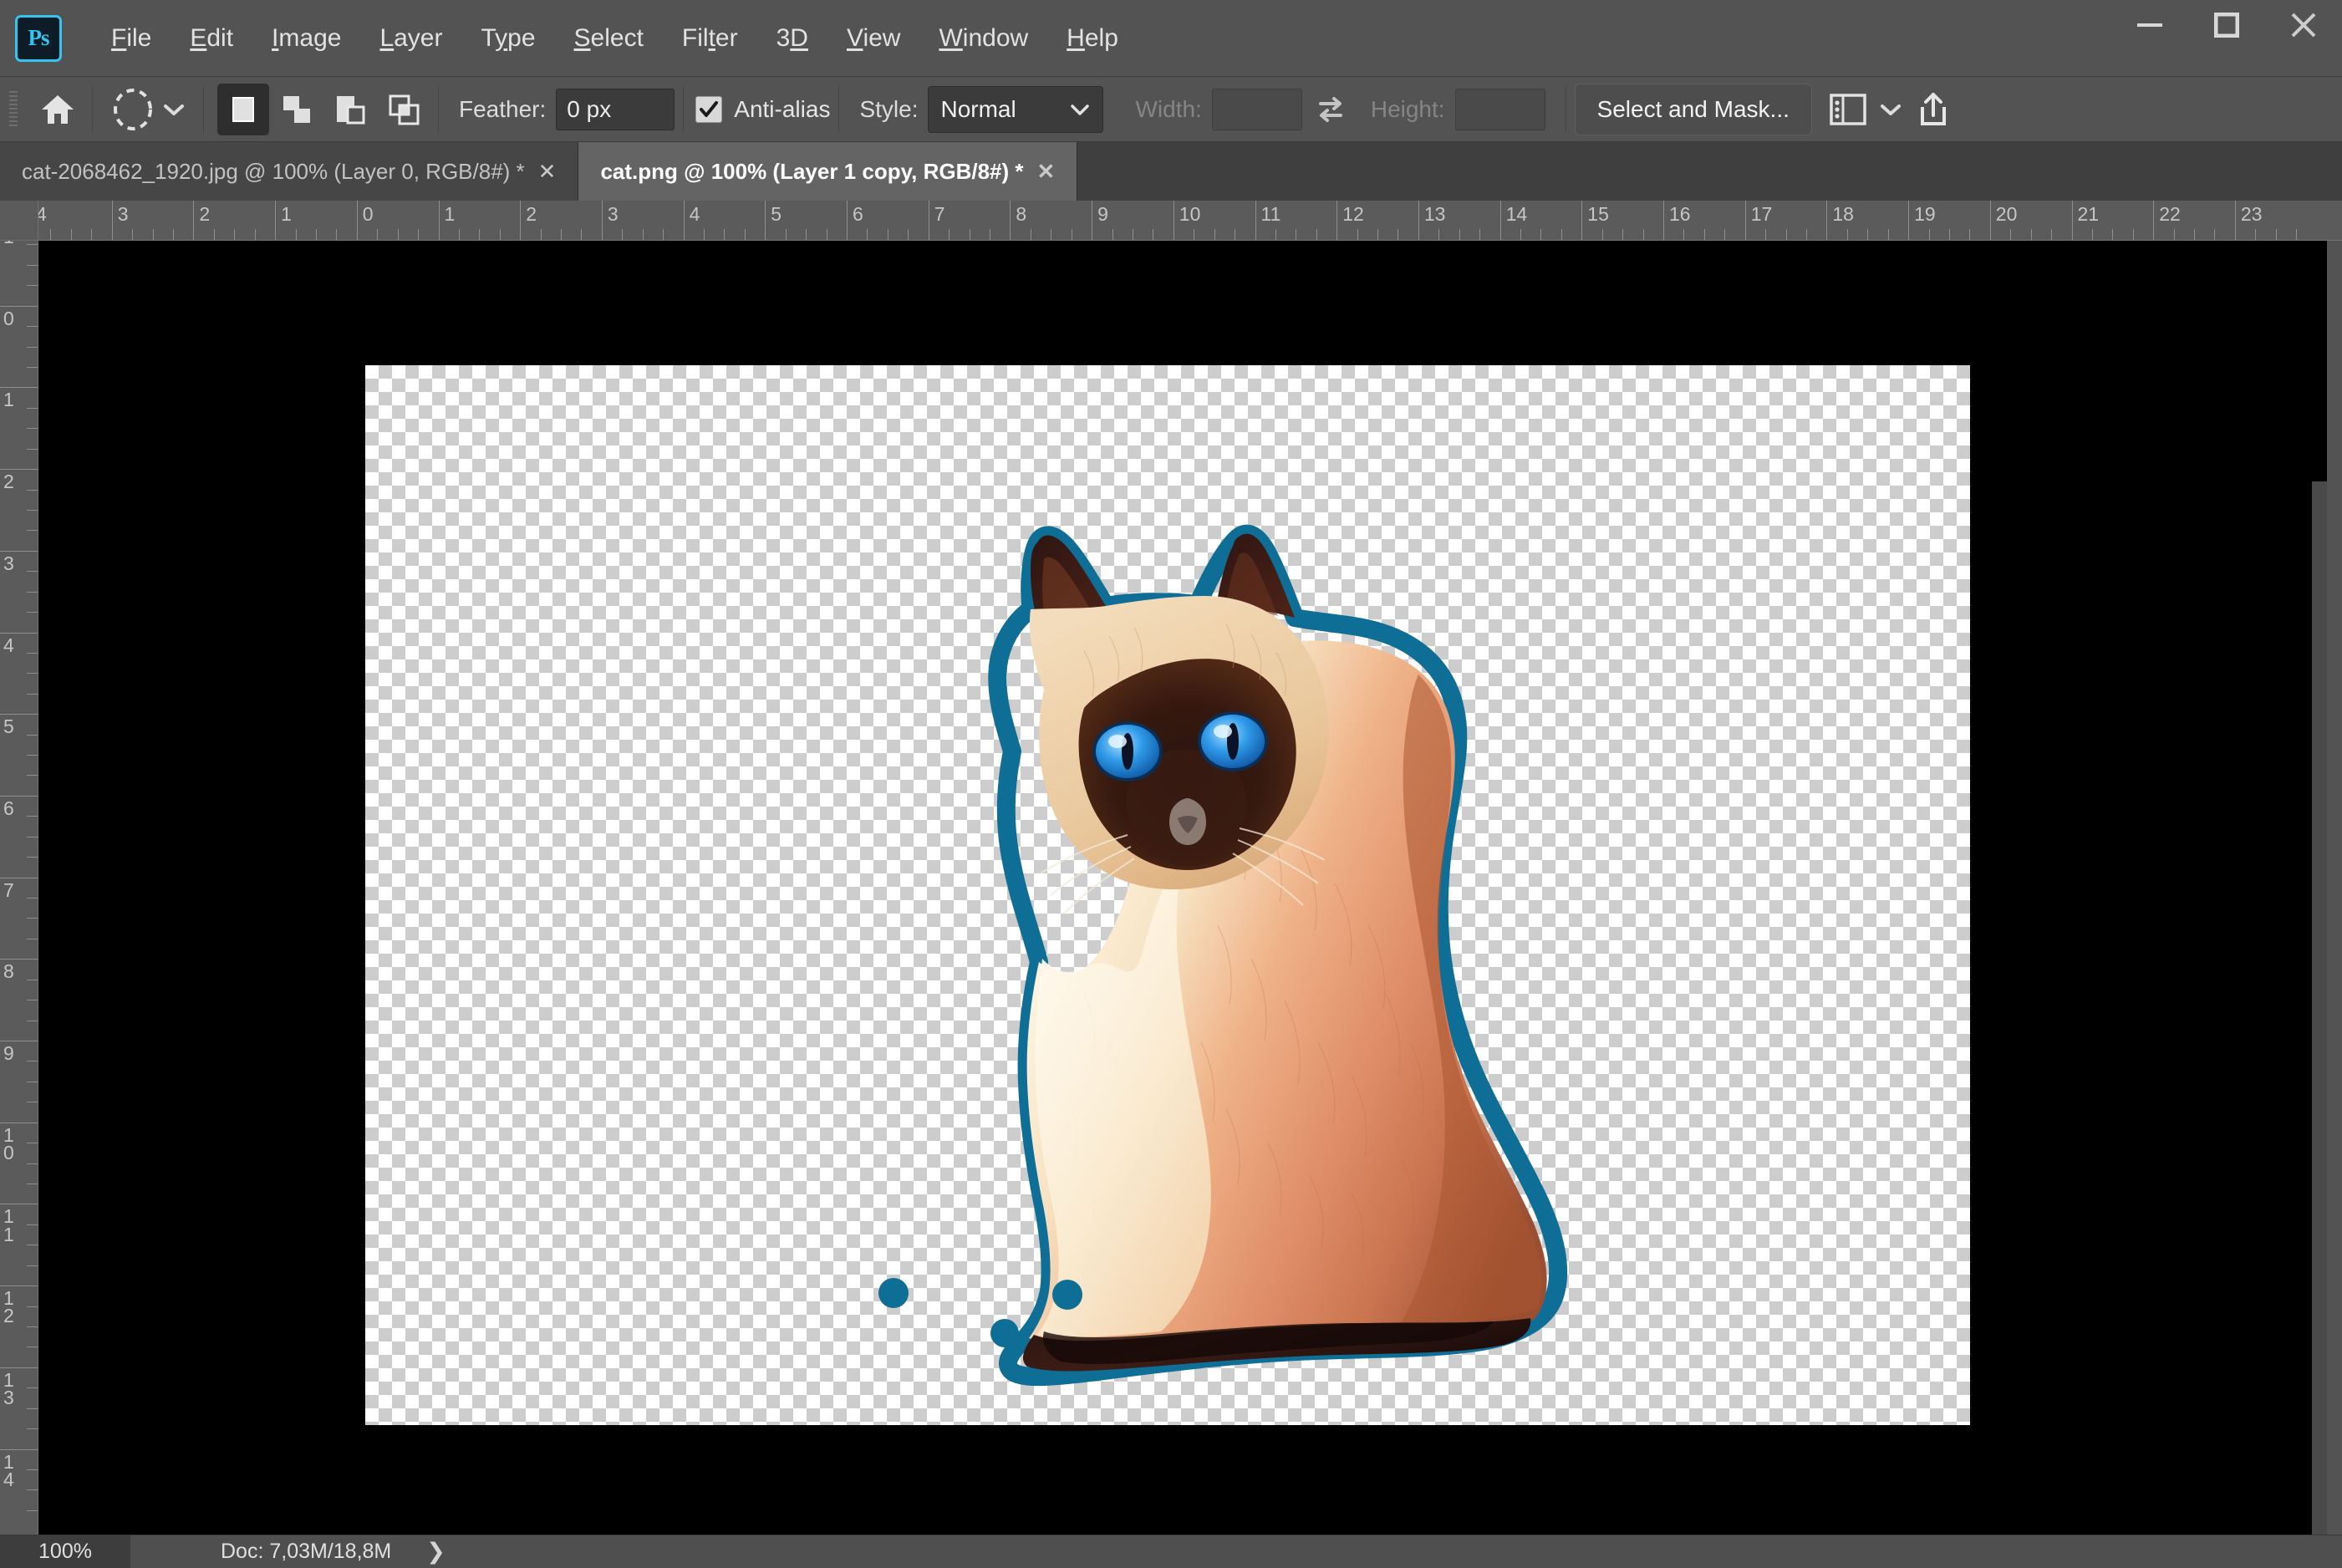  Describe the element at coordinates (1500, 109) in the screenshot. I see `height-input` at that location.